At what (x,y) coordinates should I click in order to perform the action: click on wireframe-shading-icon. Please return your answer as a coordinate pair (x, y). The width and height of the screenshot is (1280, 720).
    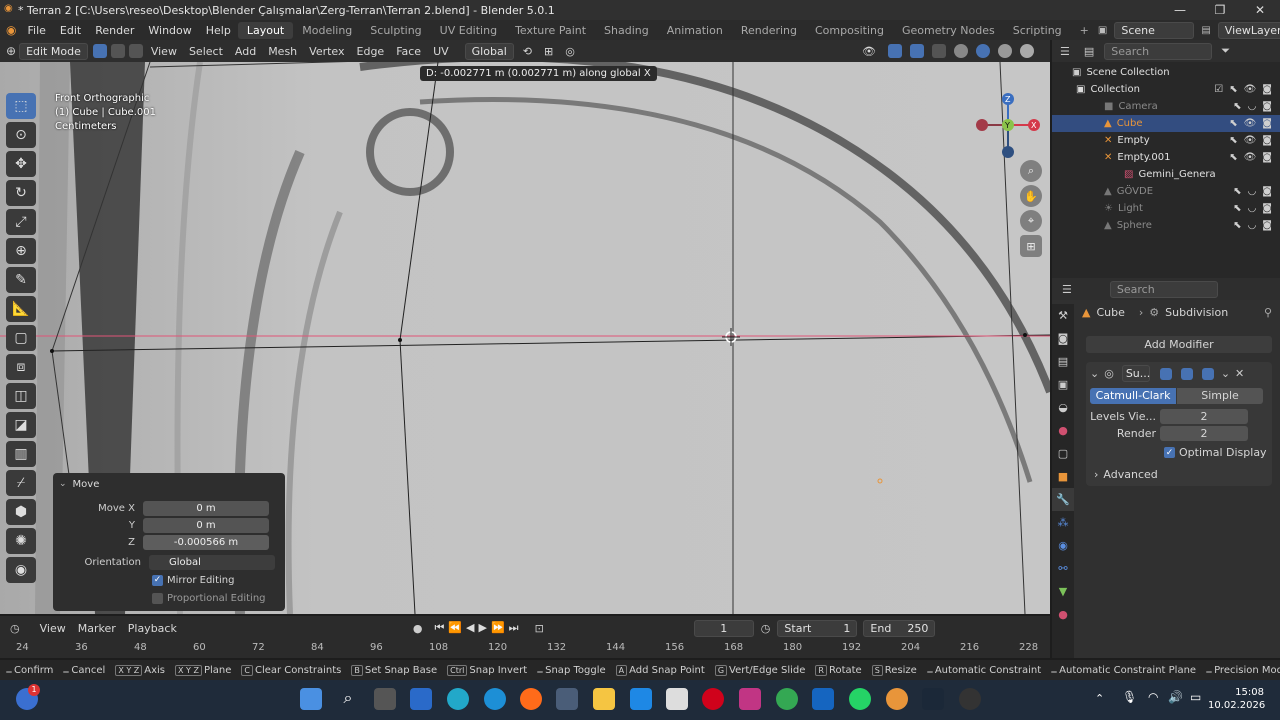
    Looking at the image, I should click on (961, 51).